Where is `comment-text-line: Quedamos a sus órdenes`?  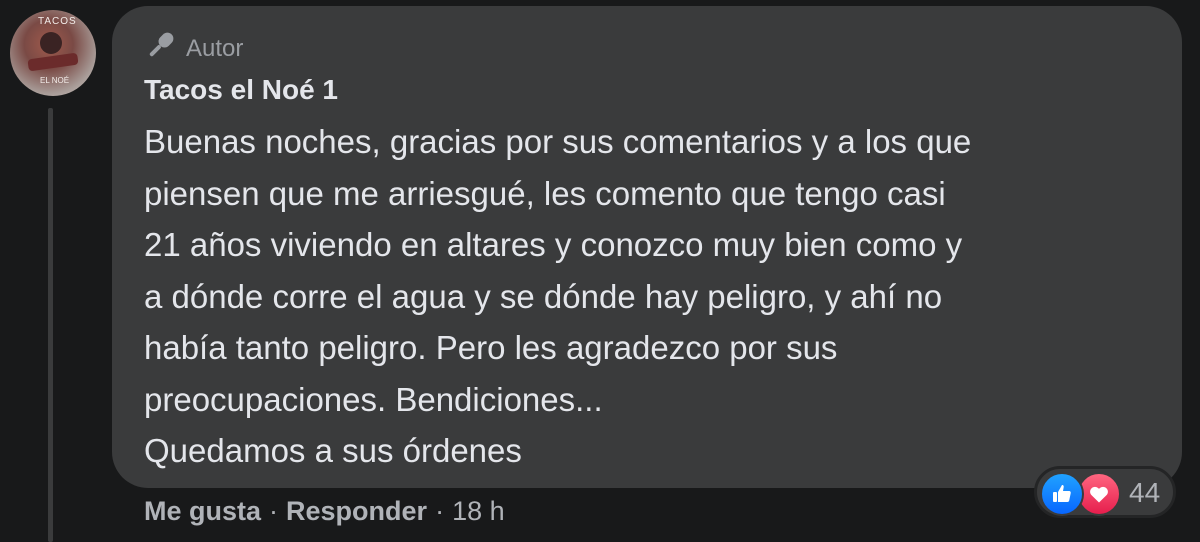 comment-text-line: Quedamos a sus órdenes is located at coordinates (333, 450).